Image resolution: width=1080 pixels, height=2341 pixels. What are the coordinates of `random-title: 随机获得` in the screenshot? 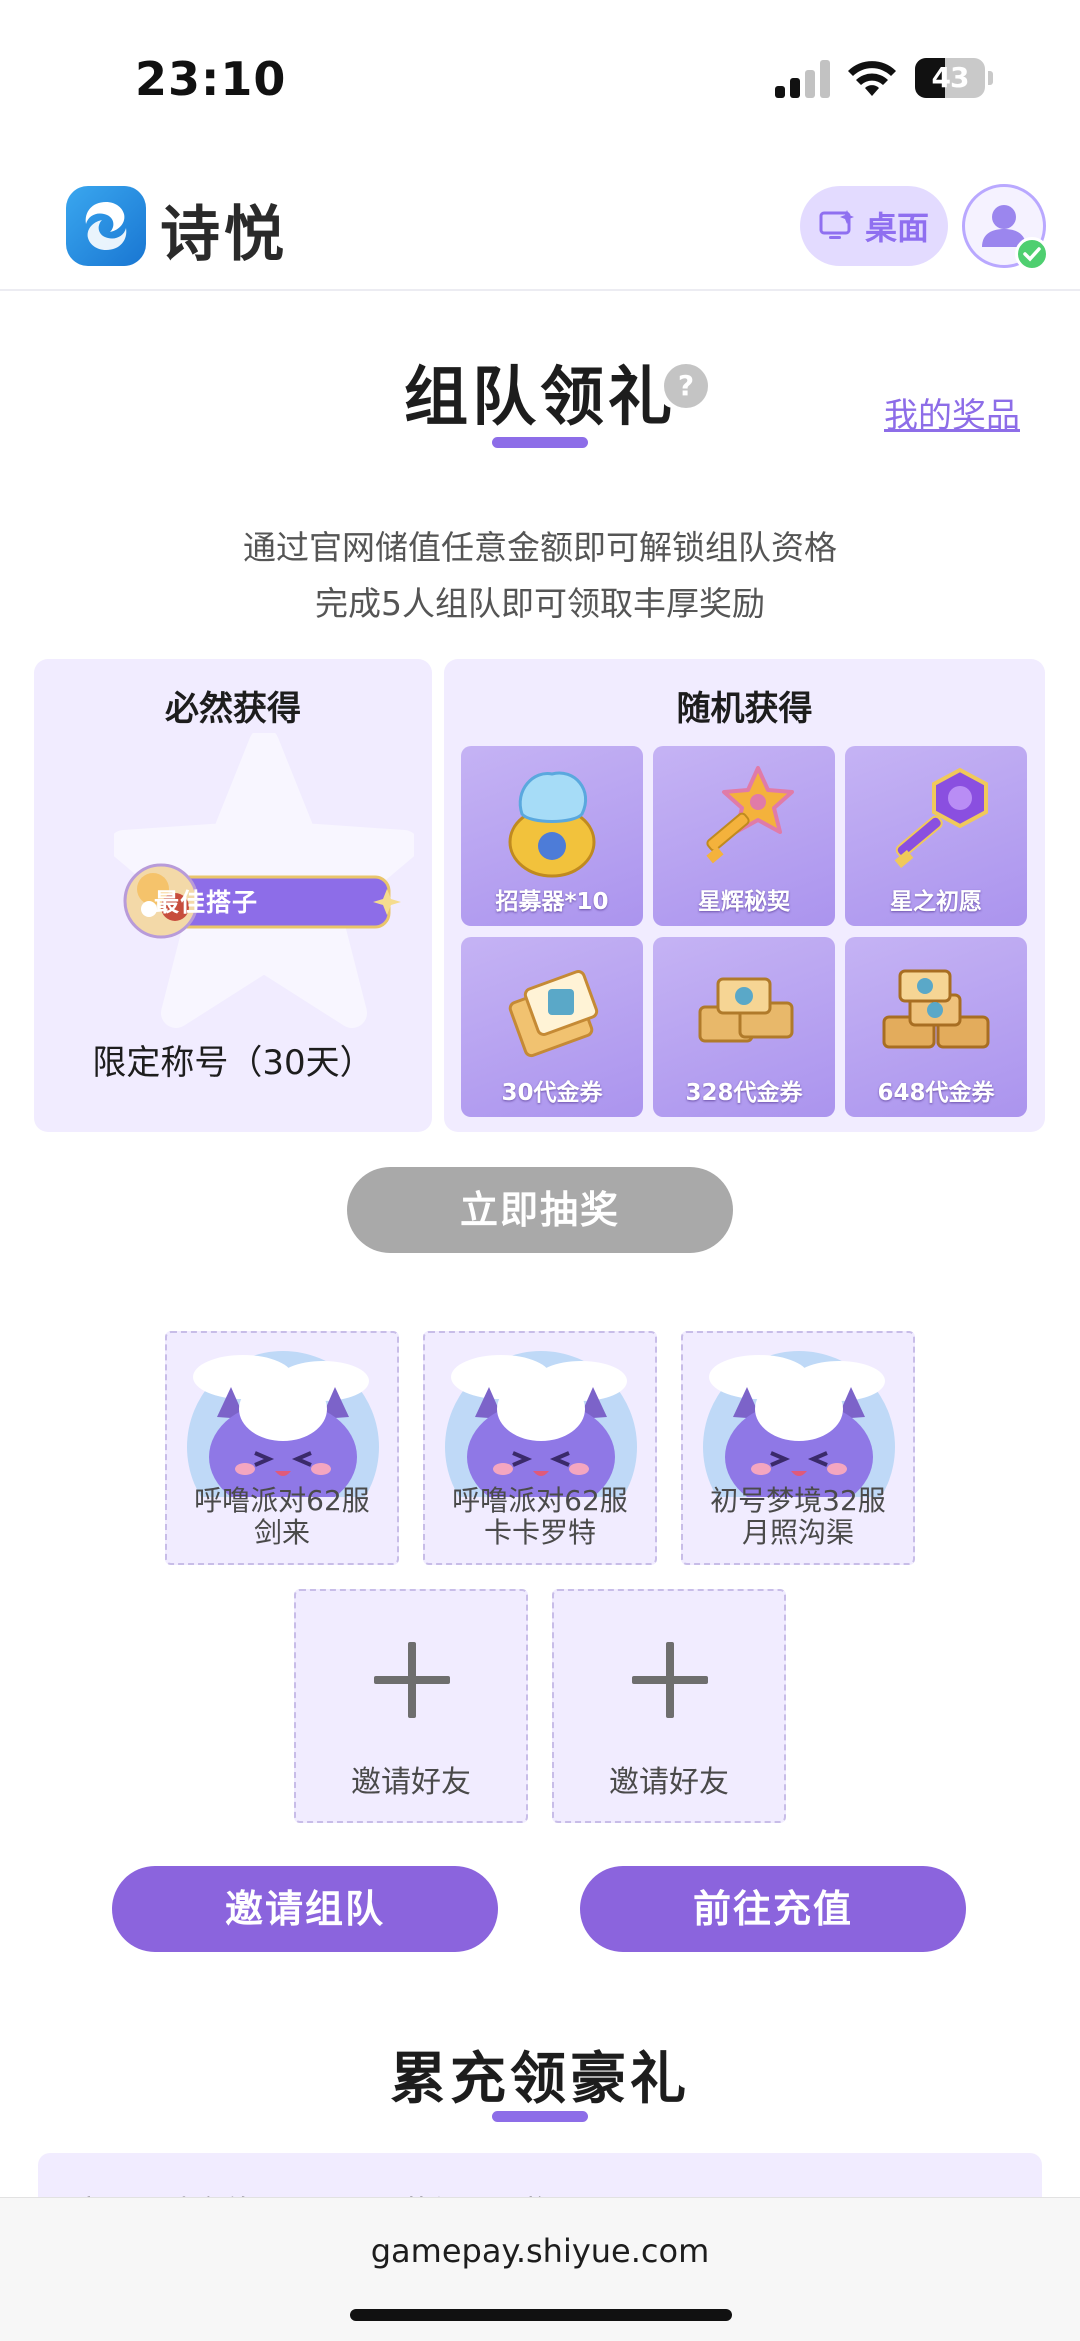 It's located at (744, 709).